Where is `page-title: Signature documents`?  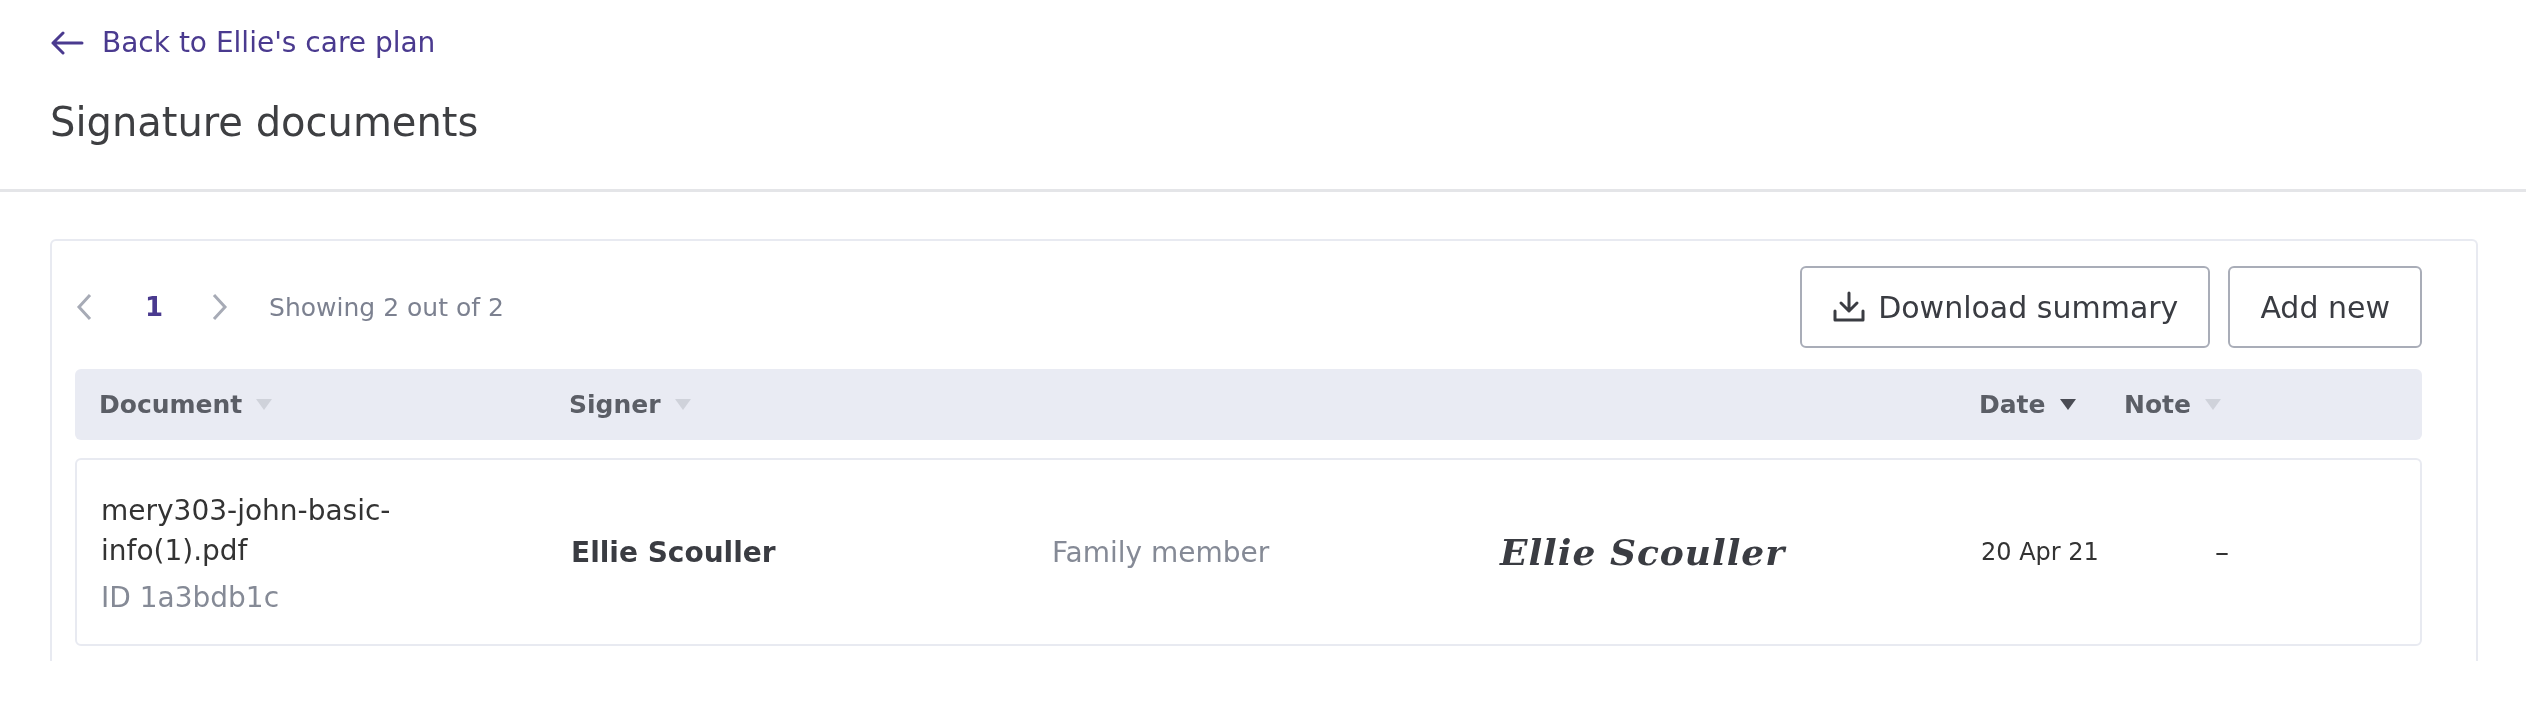
page-title: Signature documents is located at coordinates (265, 122).